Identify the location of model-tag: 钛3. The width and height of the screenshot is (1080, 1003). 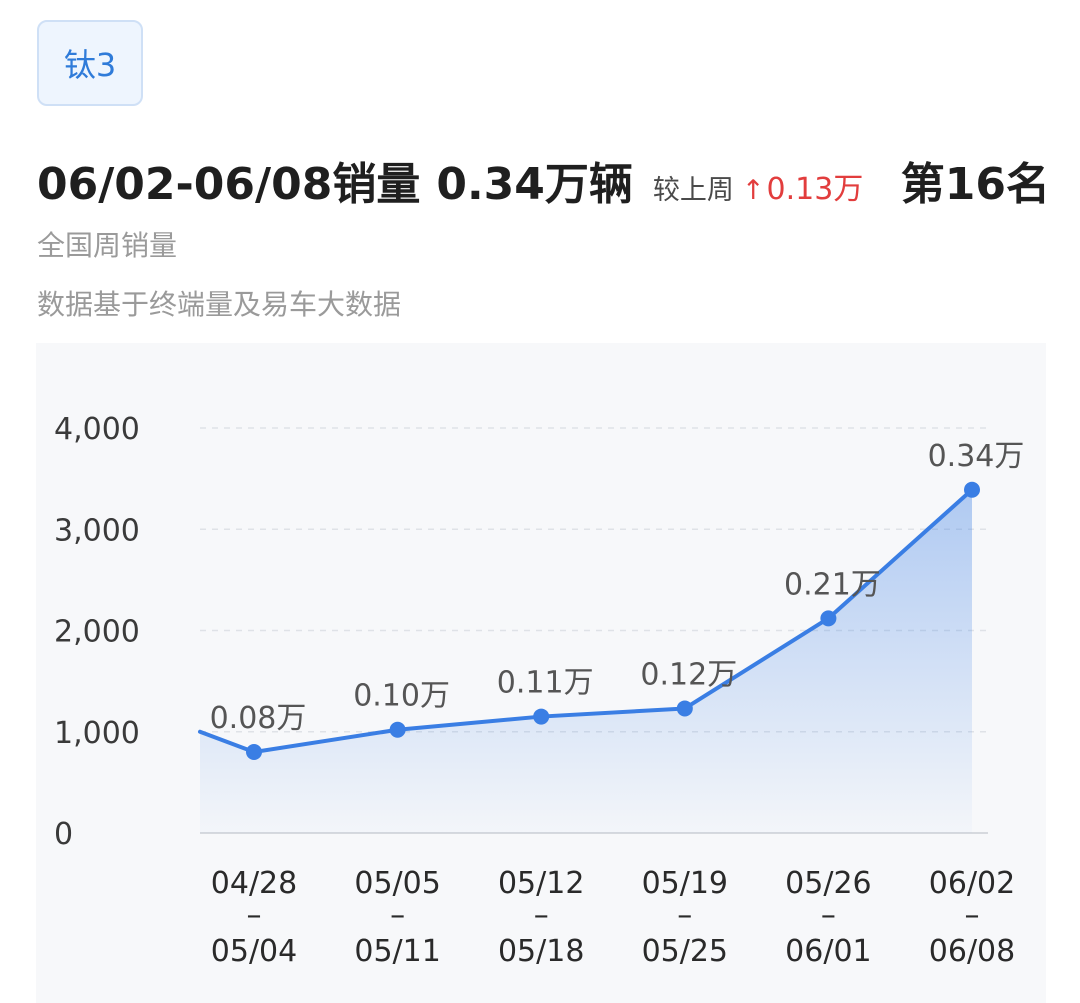
(90, 63).